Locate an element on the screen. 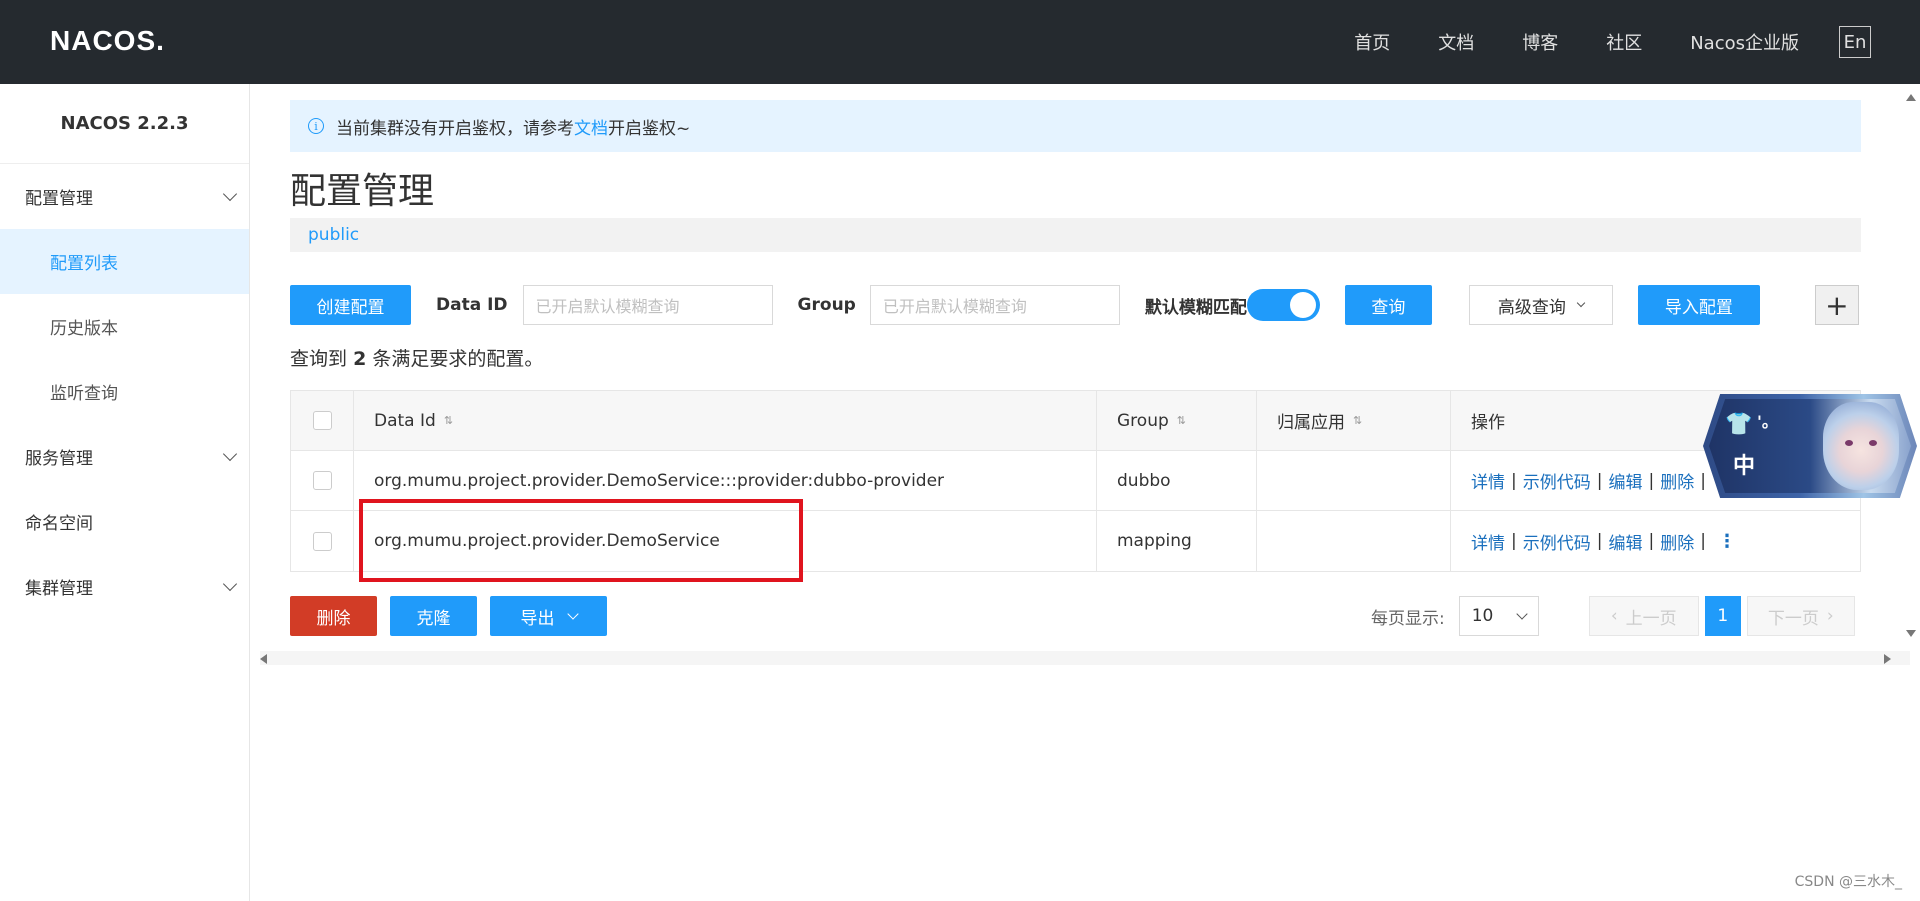 The width and height of the screenshot is (1920, 901). ime-avatar-eye is located at coordinates (1873, 443).